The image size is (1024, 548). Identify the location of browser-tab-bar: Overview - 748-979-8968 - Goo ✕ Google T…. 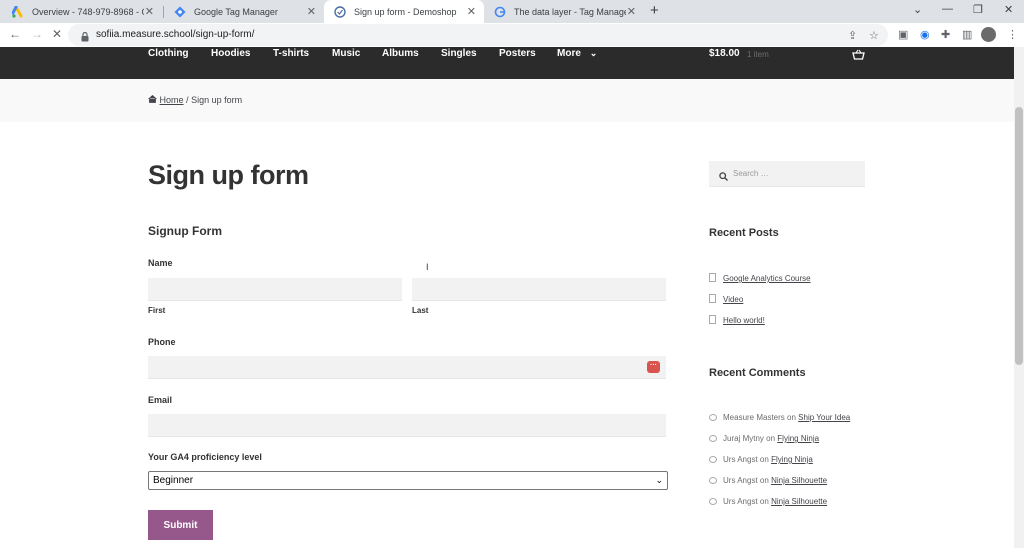
(512, 11).